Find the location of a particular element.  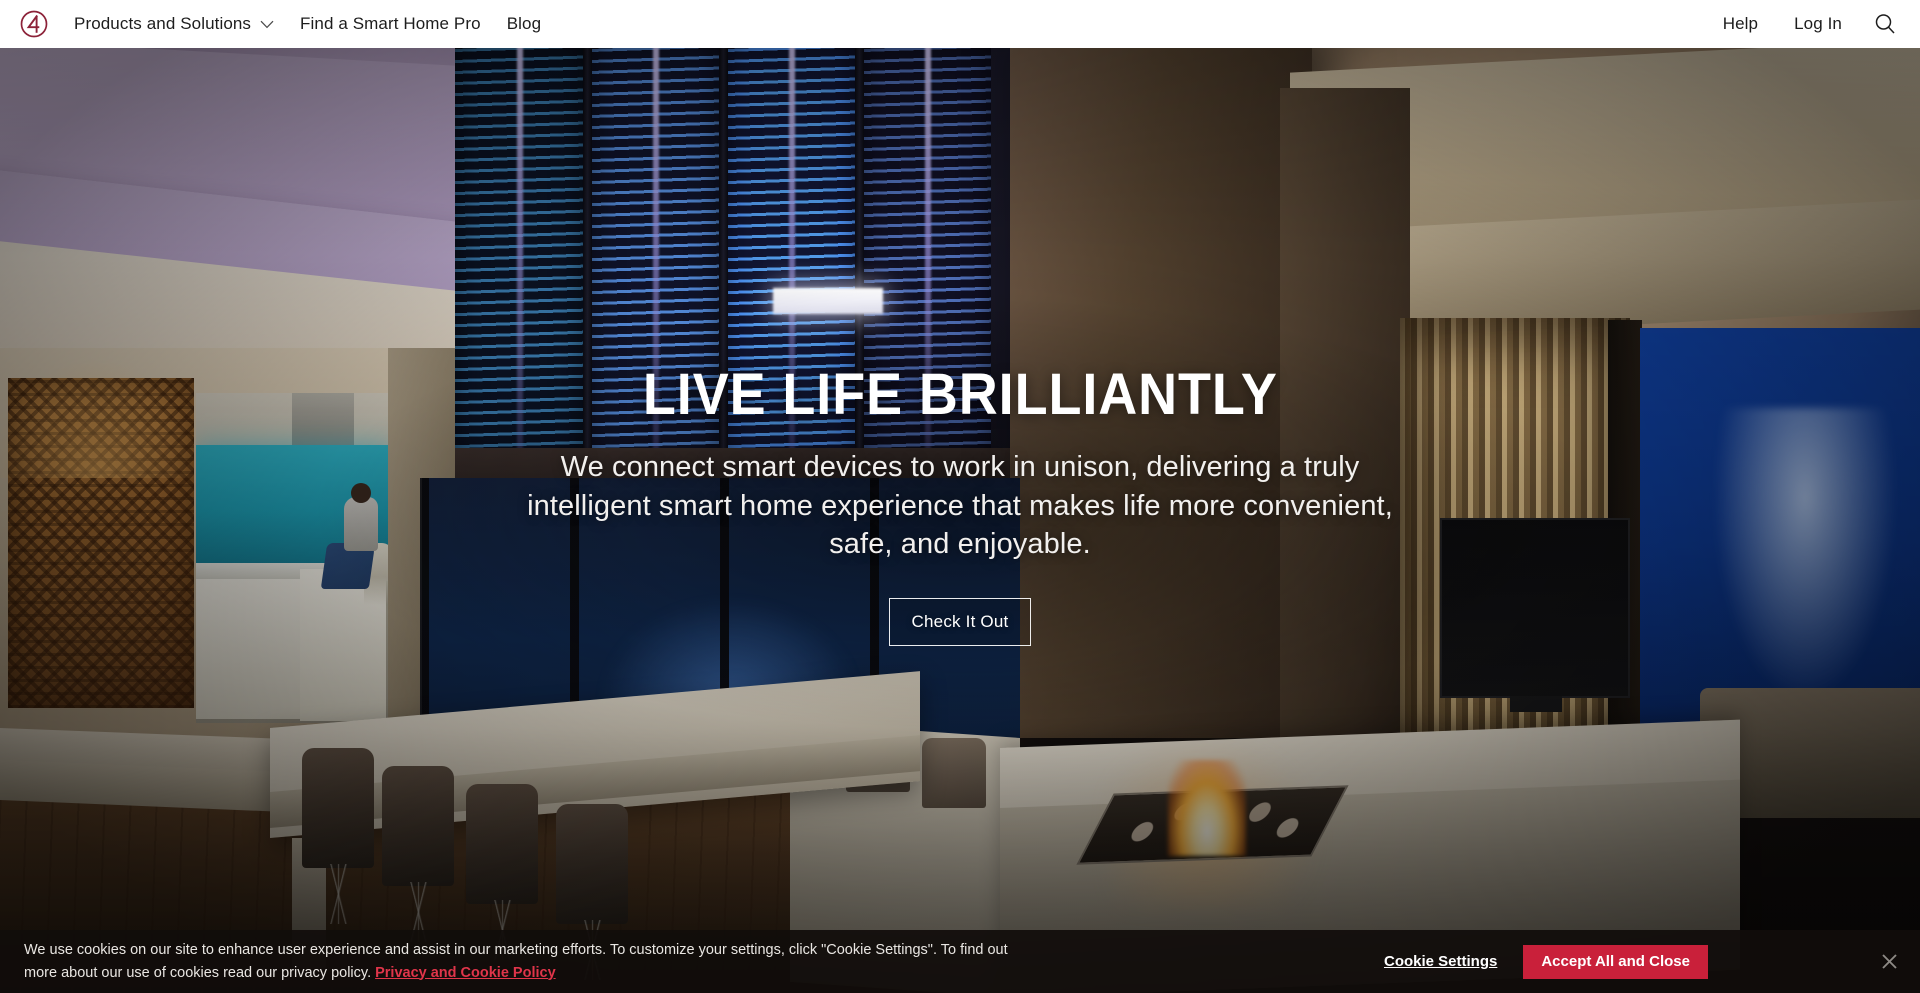

nav-item-blog-label: Blog is located at coordinates (524, 23).